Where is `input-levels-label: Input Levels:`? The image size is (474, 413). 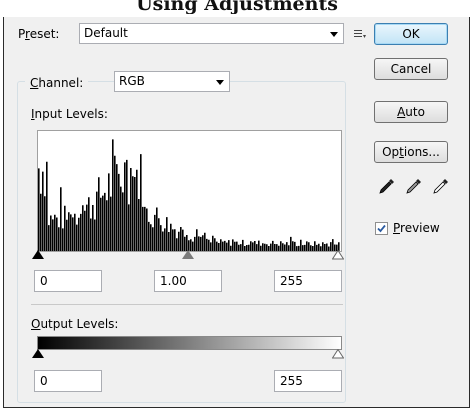 input-levels-label: Input Levels: is located at coordinates (69, 114).